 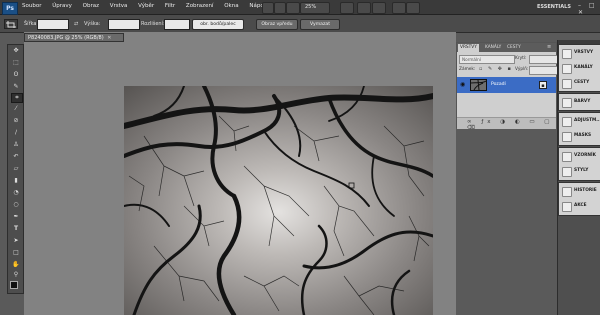 What do you see at coordinates (280, 8) in the screenshot?
I see `launch-minibridge-button` at bounding box center [280, 8].